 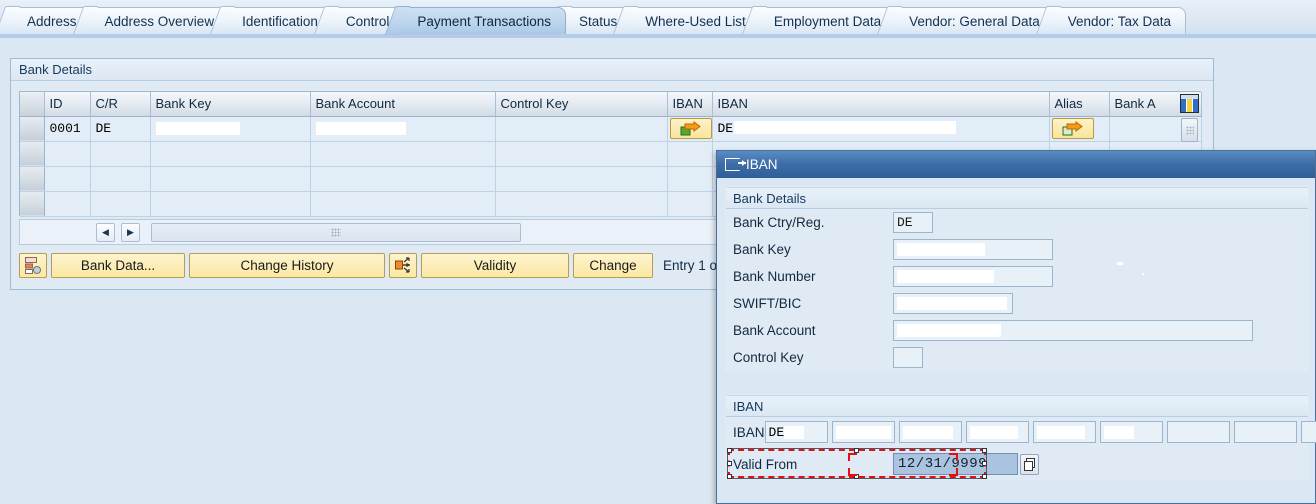 I want to click on calendar-picker-icon, so click(x=1029, y=464).